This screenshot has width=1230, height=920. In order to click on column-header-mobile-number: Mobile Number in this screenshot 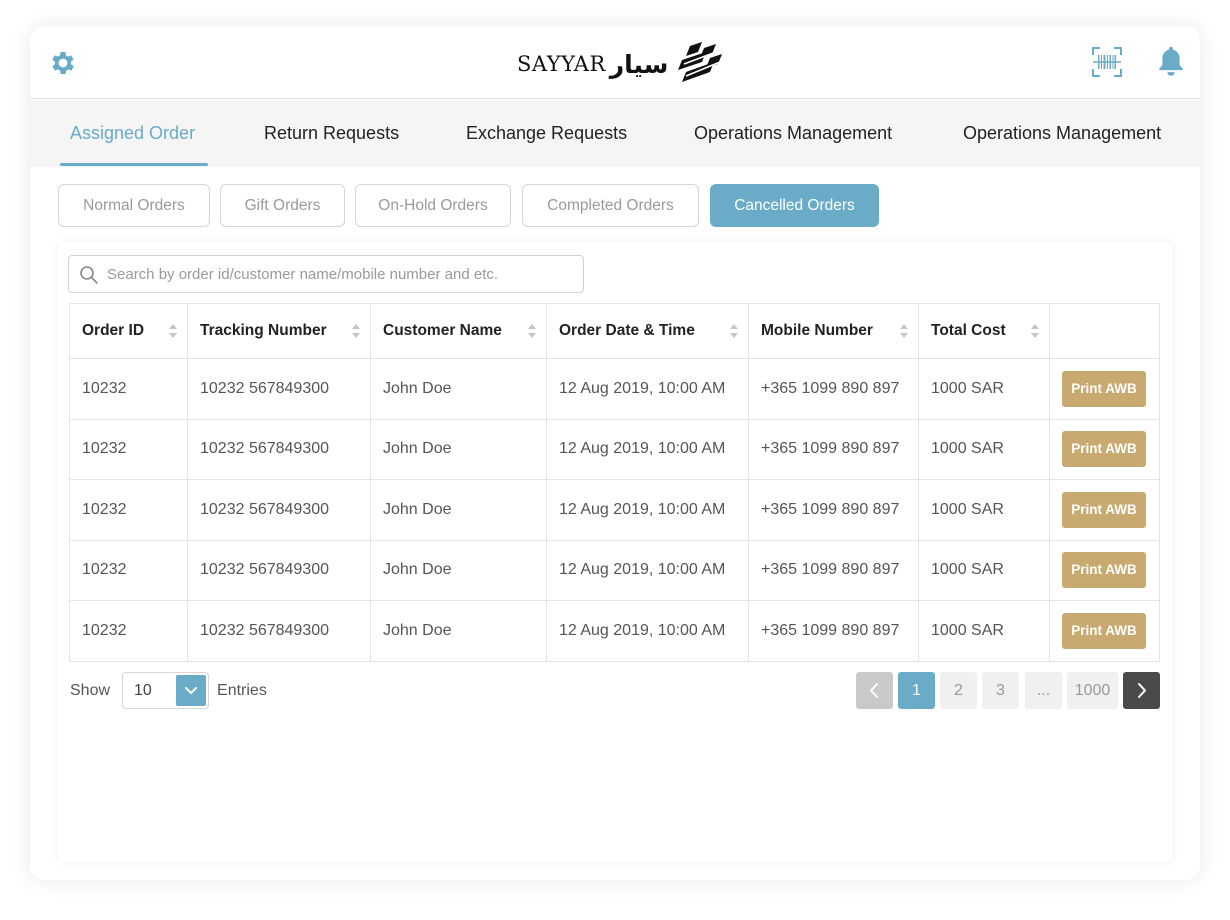, I will do `click(833, 331)`.